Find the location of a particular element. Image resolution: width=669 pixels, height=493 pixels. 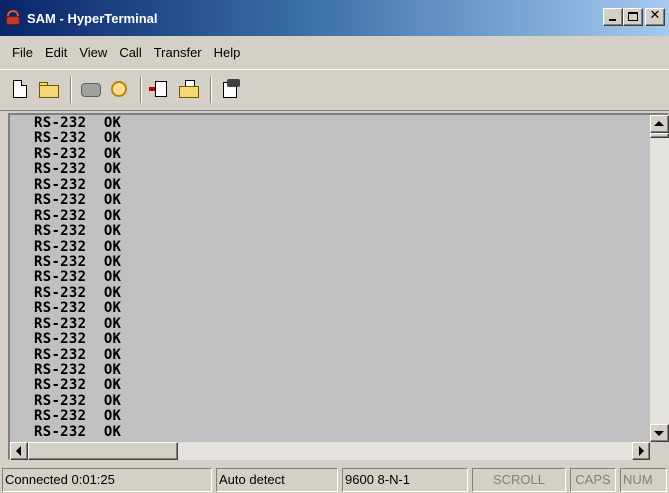

scroll-down-button is located at coordinates (659, 433).